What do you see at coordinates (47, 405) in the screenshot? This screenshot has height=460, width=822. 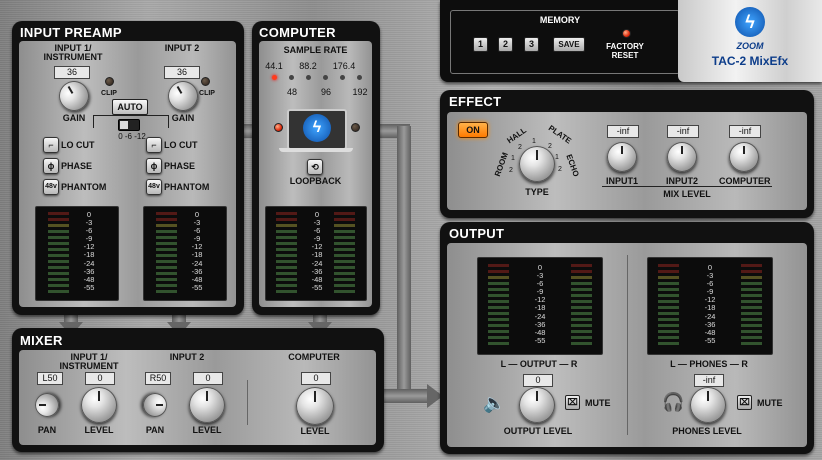 I see `mixer-ch1-pan-knob` at bounding box center [47, 405].